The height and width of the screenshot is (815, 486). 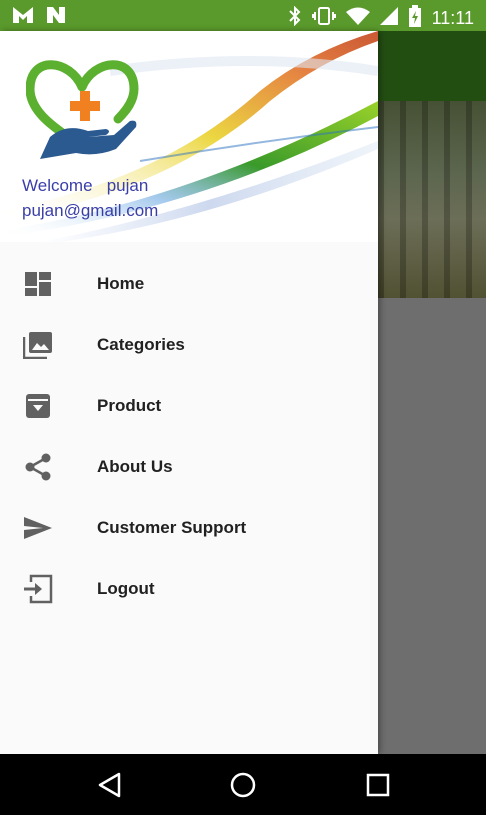 I want to click on notification-n-icon, so click(x=56, y=17).